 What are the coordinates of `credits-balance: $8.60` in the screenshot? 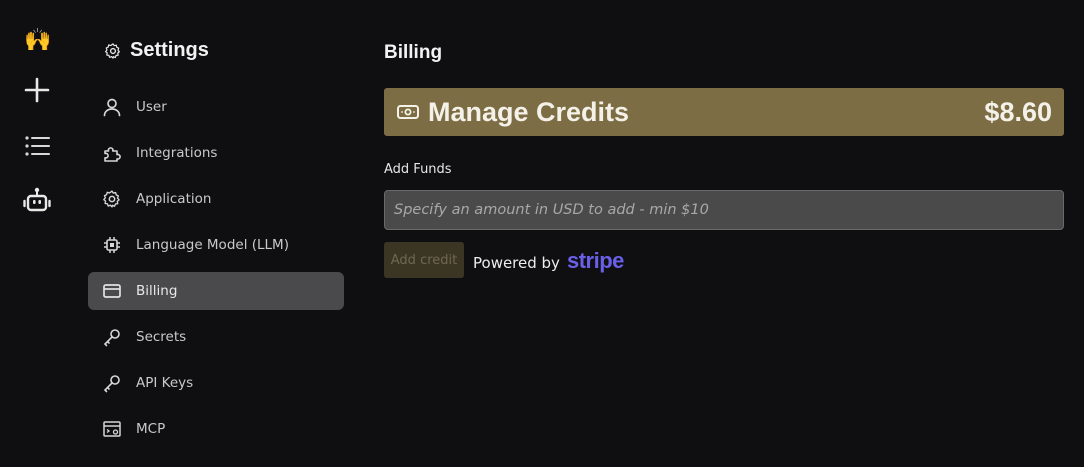 It's located at (1018, 111).